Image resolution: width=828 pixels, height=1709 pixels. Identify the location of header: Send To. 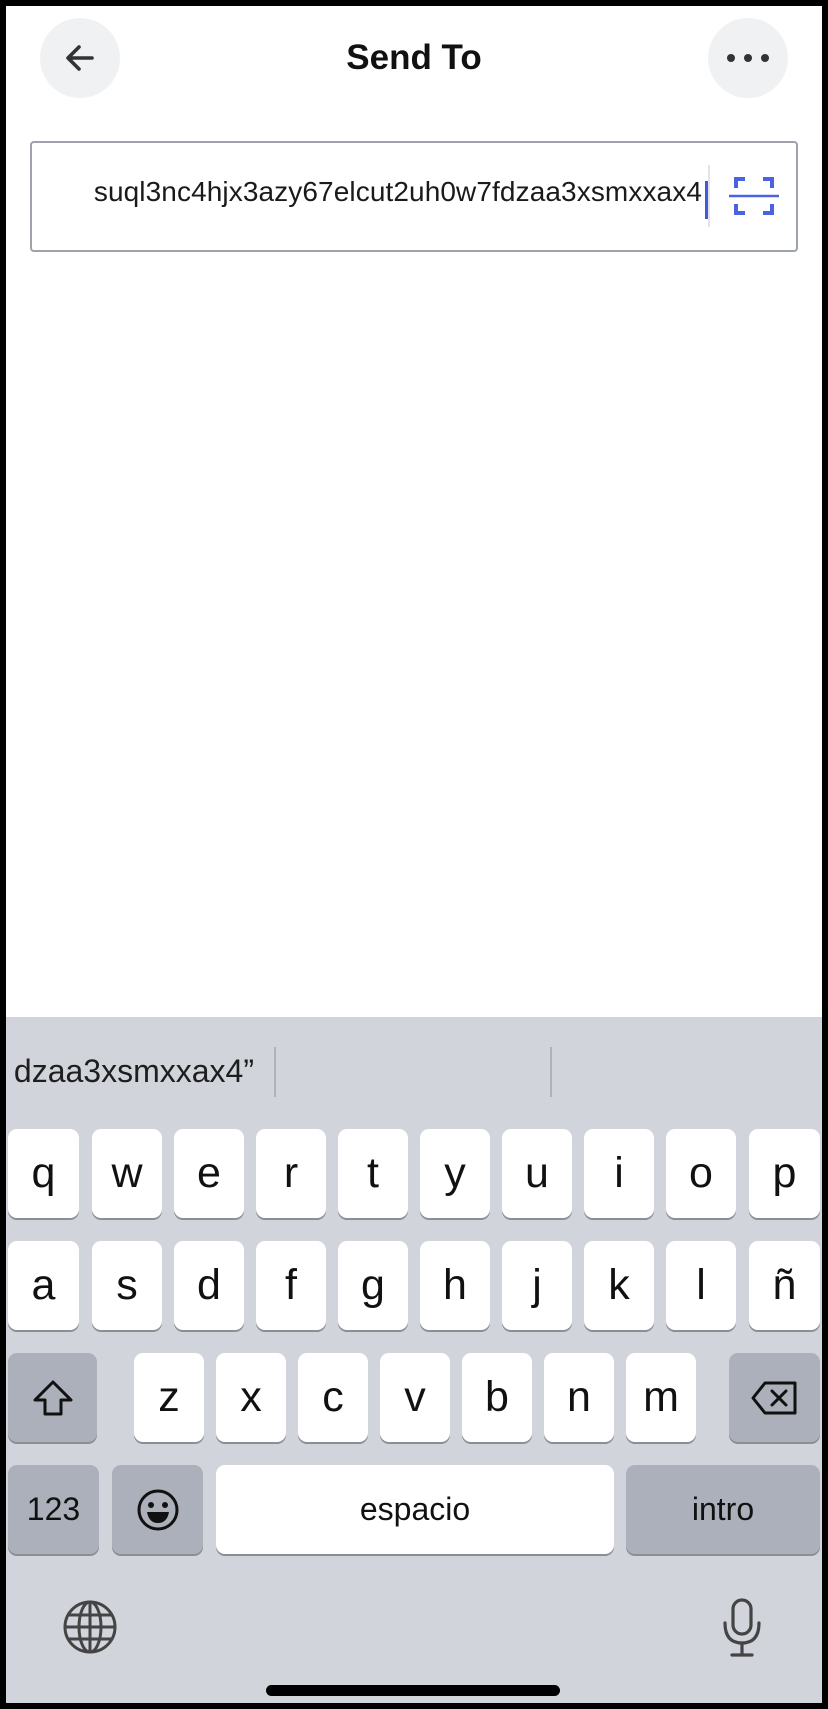
(414, 61).